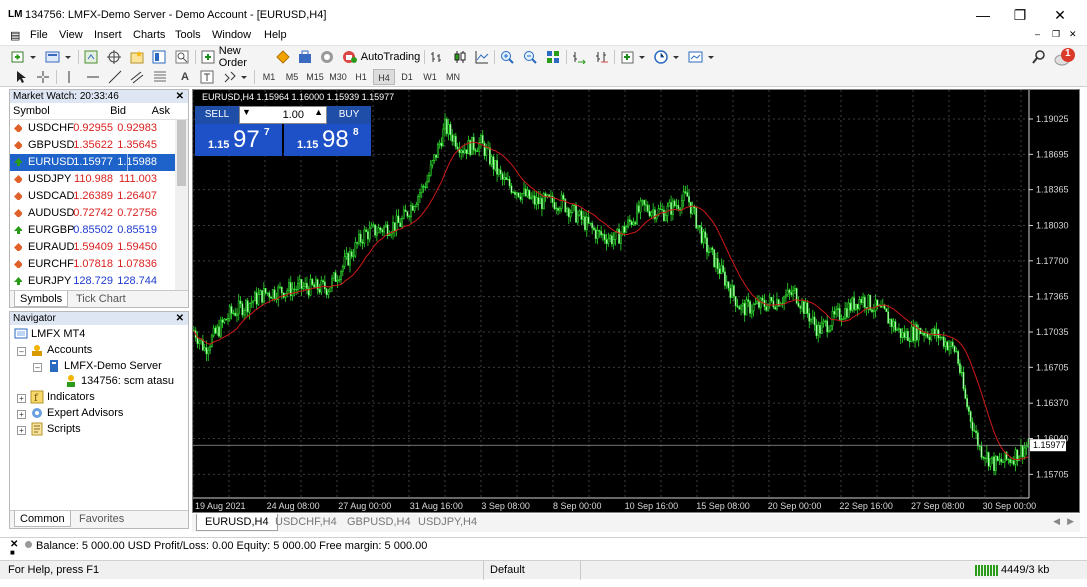 This screenshot has height=587, width=1087. What do you see at coordinates (159, 57) in the screenshot?
I see `terminal-button` at bounding box center [159, 57].